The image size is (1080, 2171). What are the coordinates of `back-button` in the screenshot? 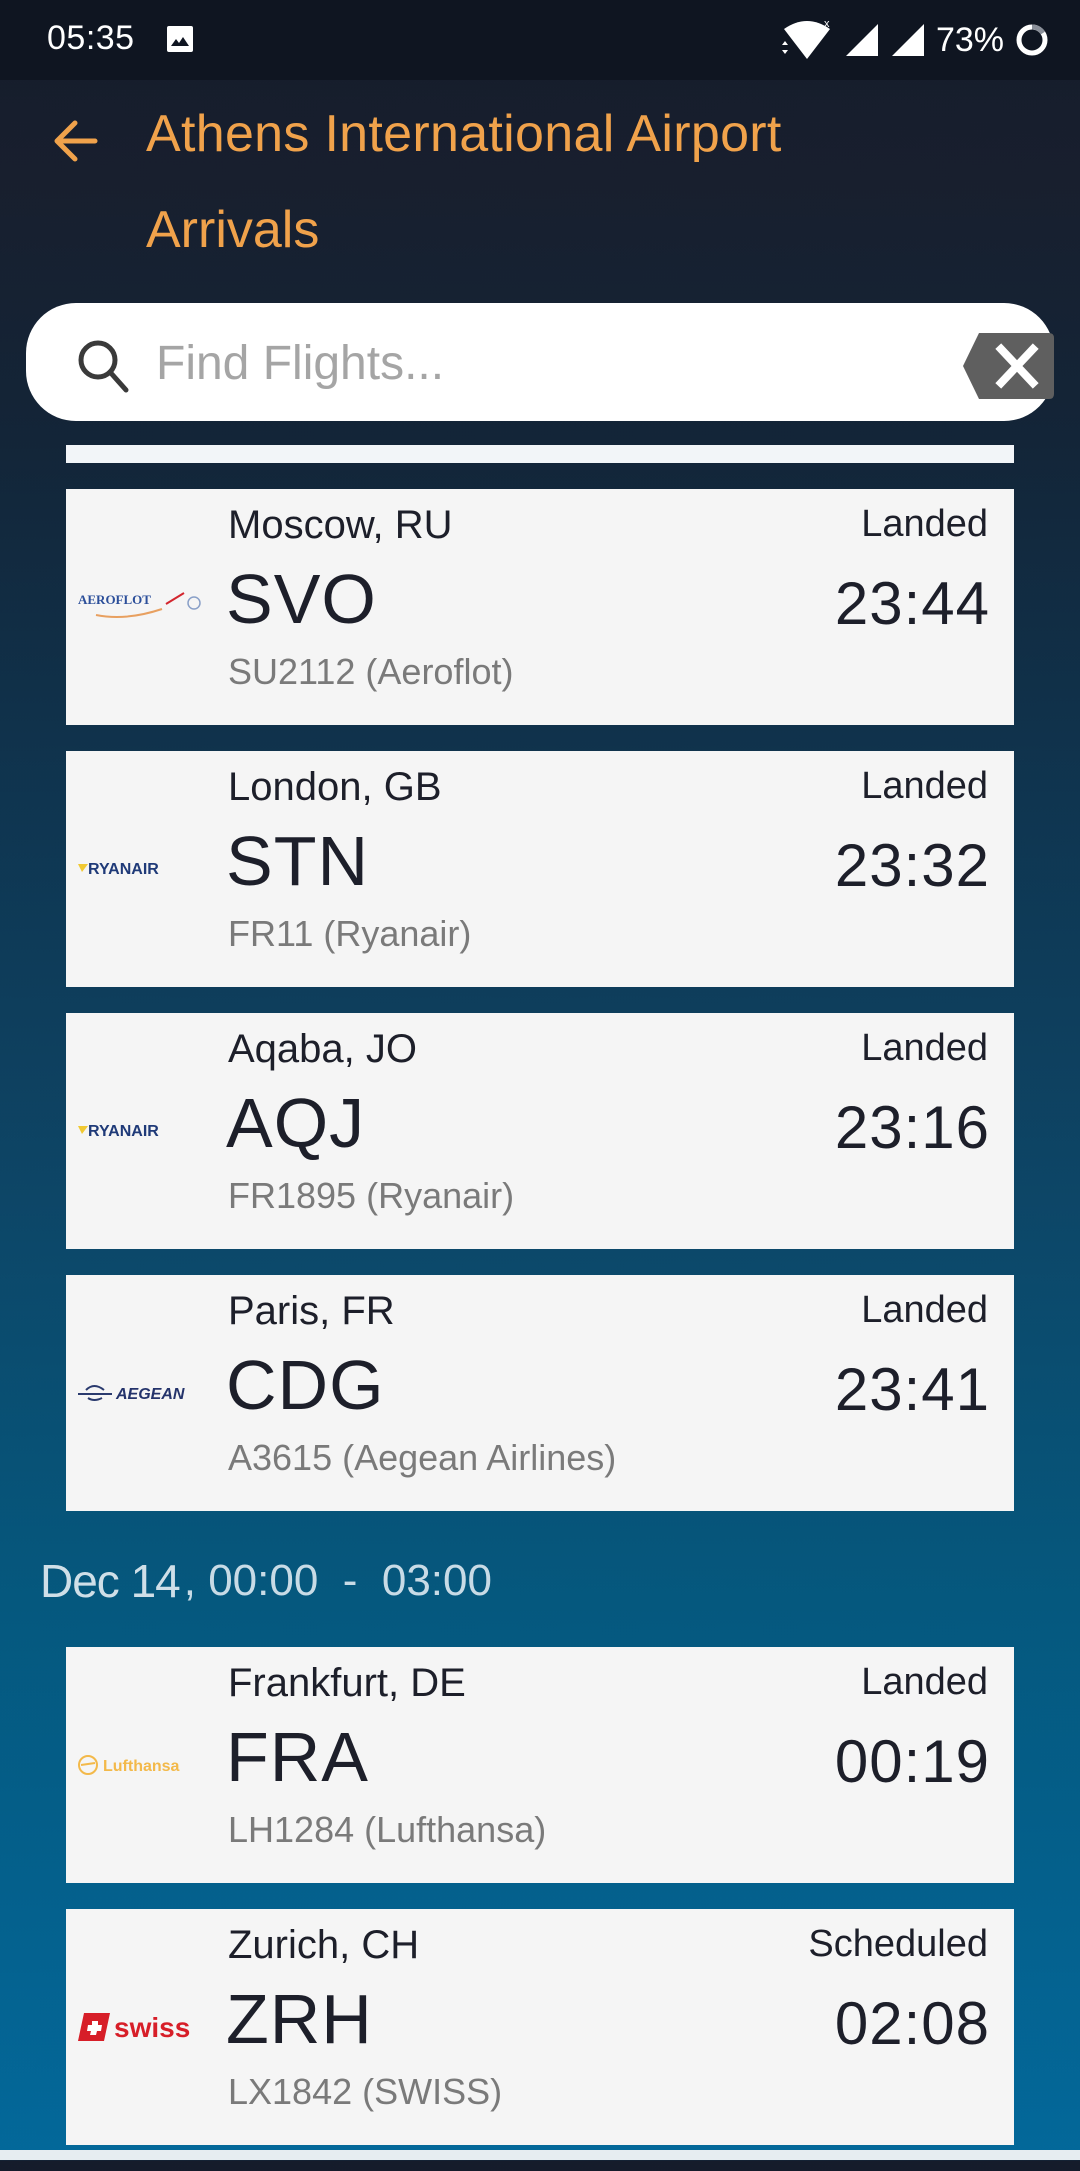 It's located at (75, 141).